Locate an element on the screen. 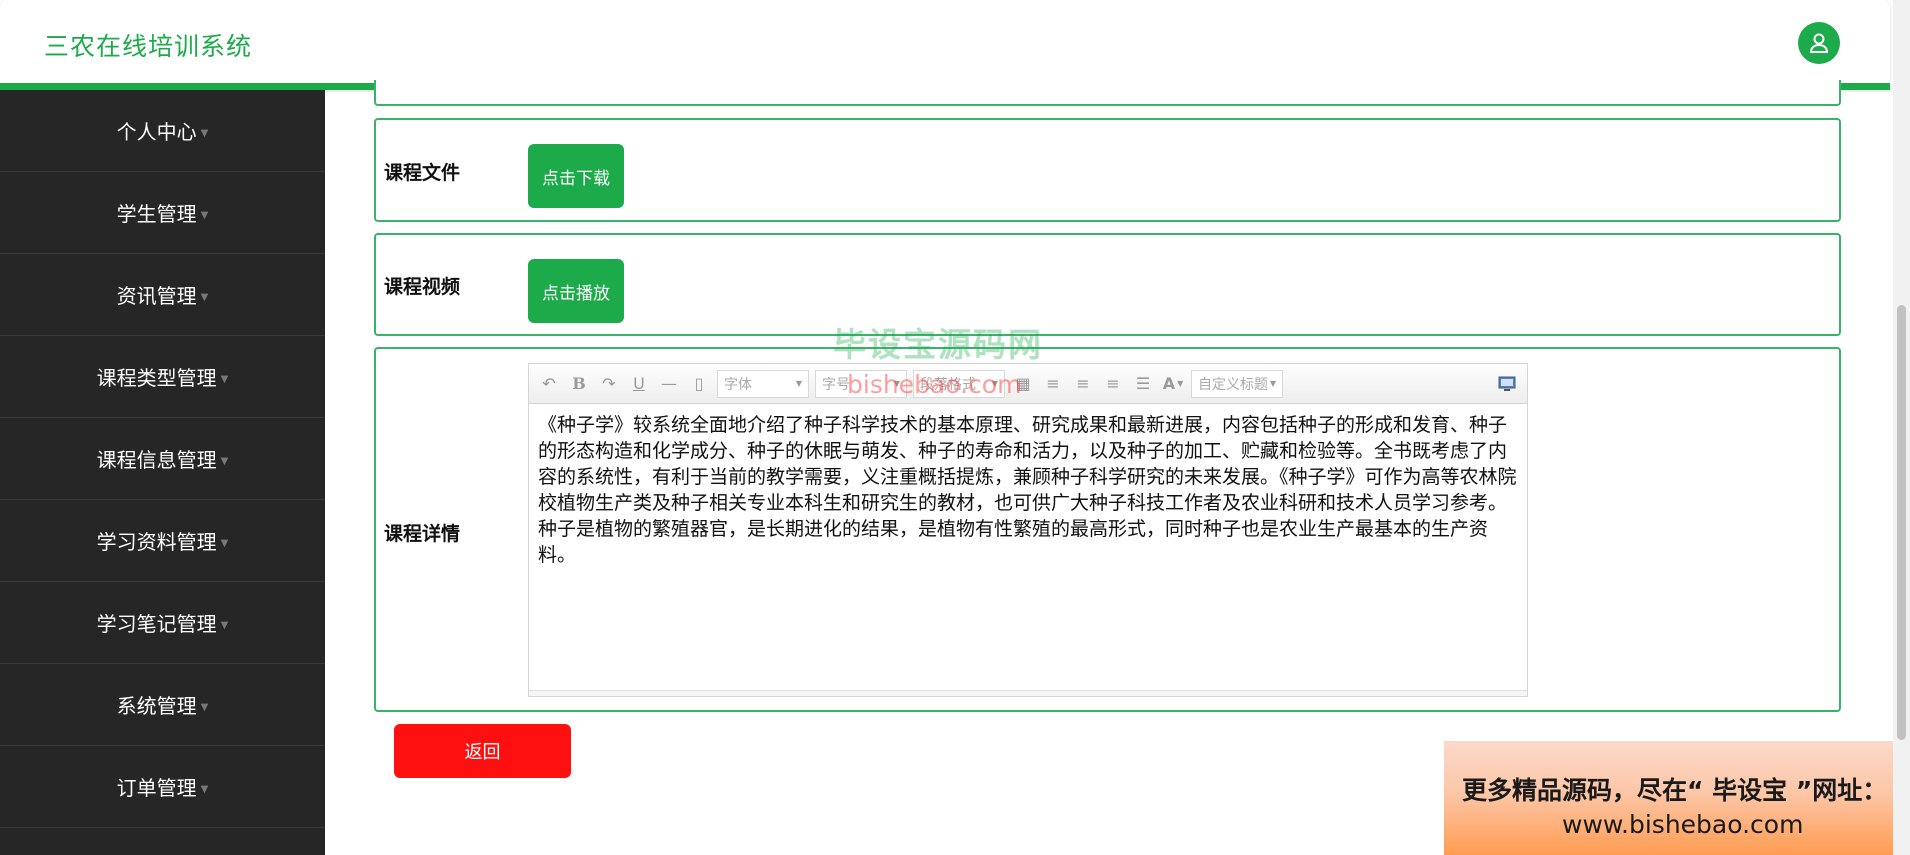 This screenshot has height=855, width=1910. editor-status-bar is located at coordinates (1028, 693).